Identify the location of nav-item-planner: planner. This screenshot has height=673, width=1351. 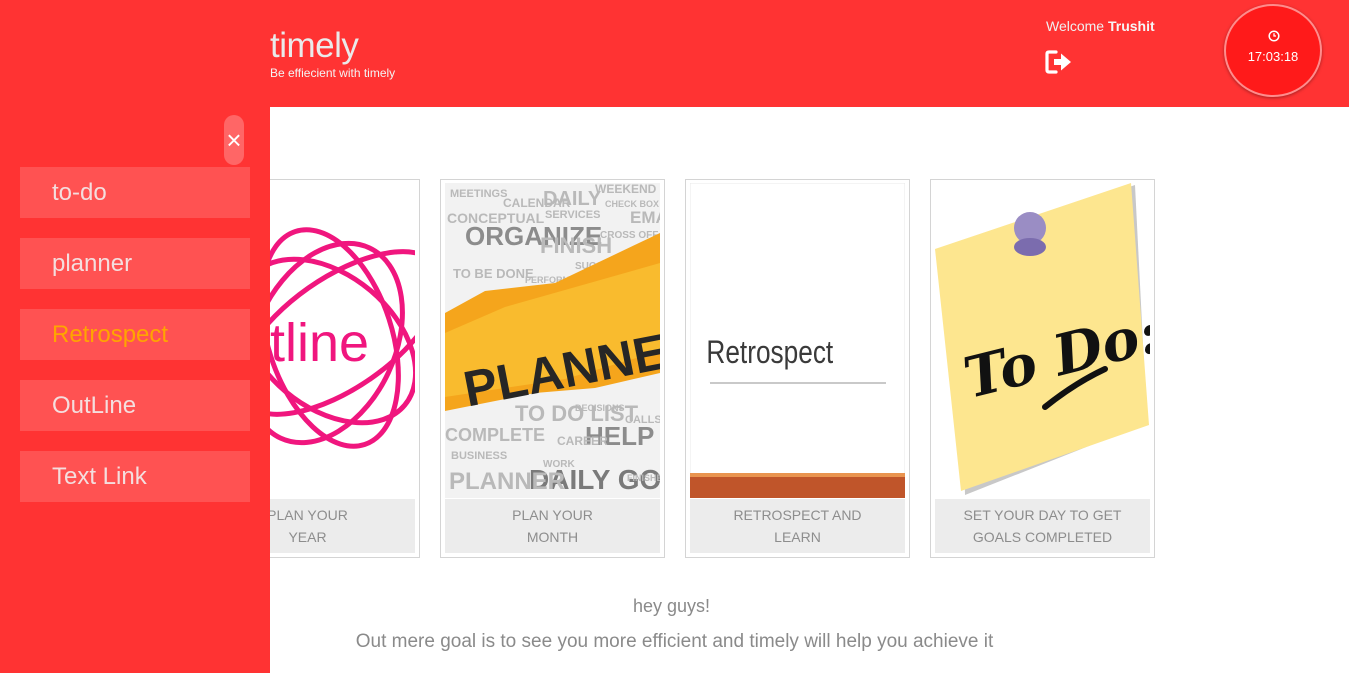
(135, 263).